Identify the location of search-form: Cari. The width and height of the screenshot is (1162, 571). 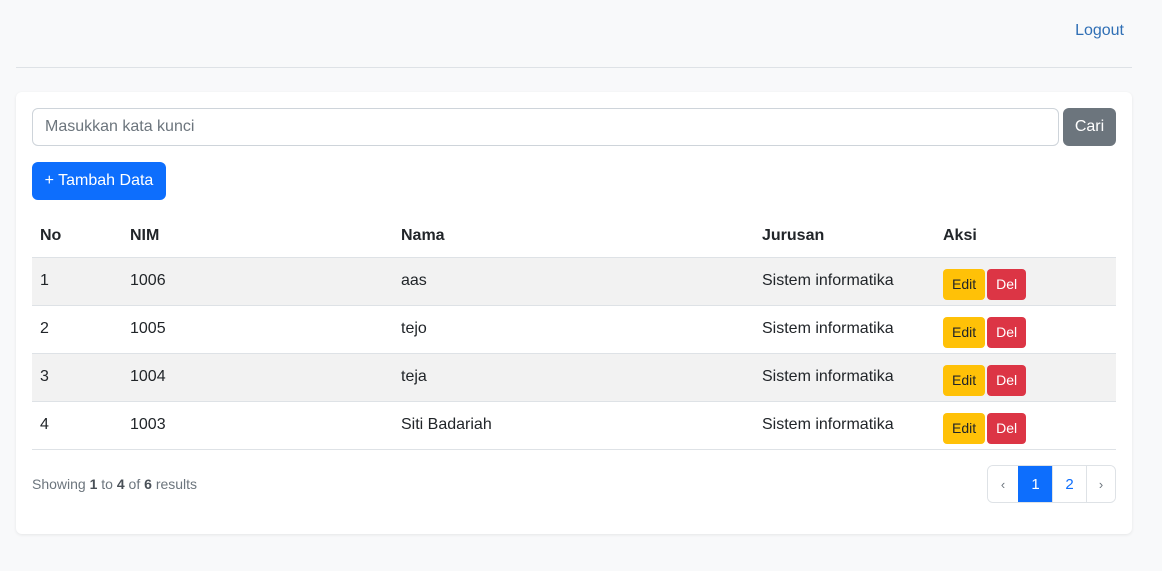
(574, 127).